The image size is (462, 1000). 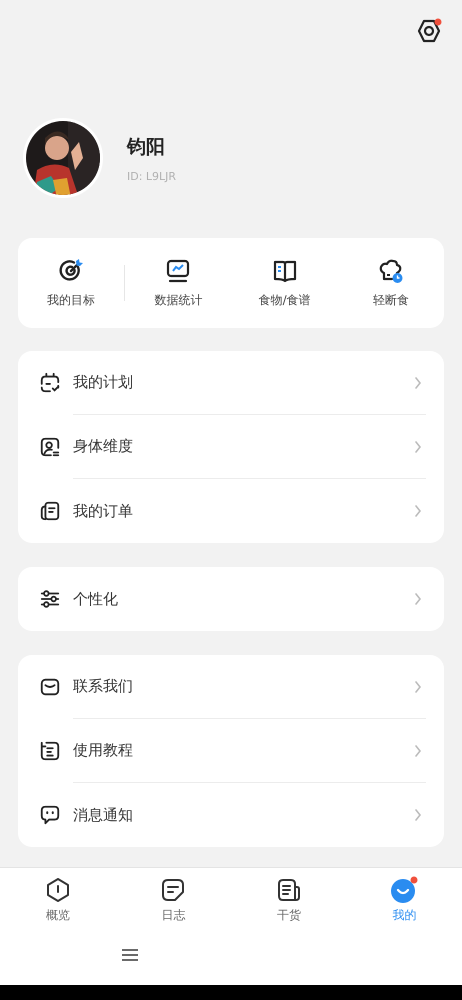 What do you see at coordinates (146, 147) in the screenshot?
I see `user-name: 钧阳` at bounding box center [146, 147].